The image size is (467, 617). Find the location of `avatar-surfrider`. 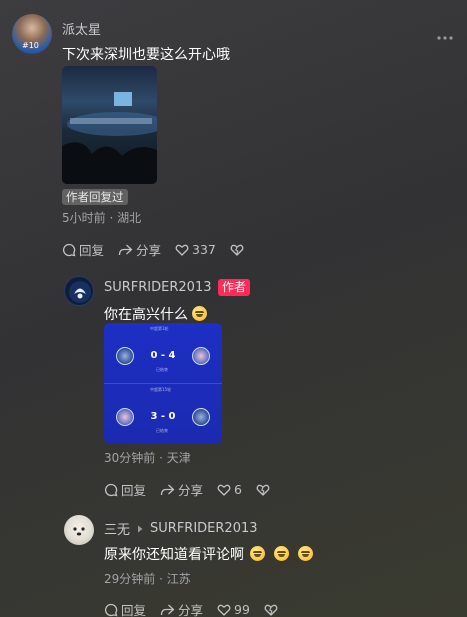

avatar-surfrider is located at coordinates (79, 291).